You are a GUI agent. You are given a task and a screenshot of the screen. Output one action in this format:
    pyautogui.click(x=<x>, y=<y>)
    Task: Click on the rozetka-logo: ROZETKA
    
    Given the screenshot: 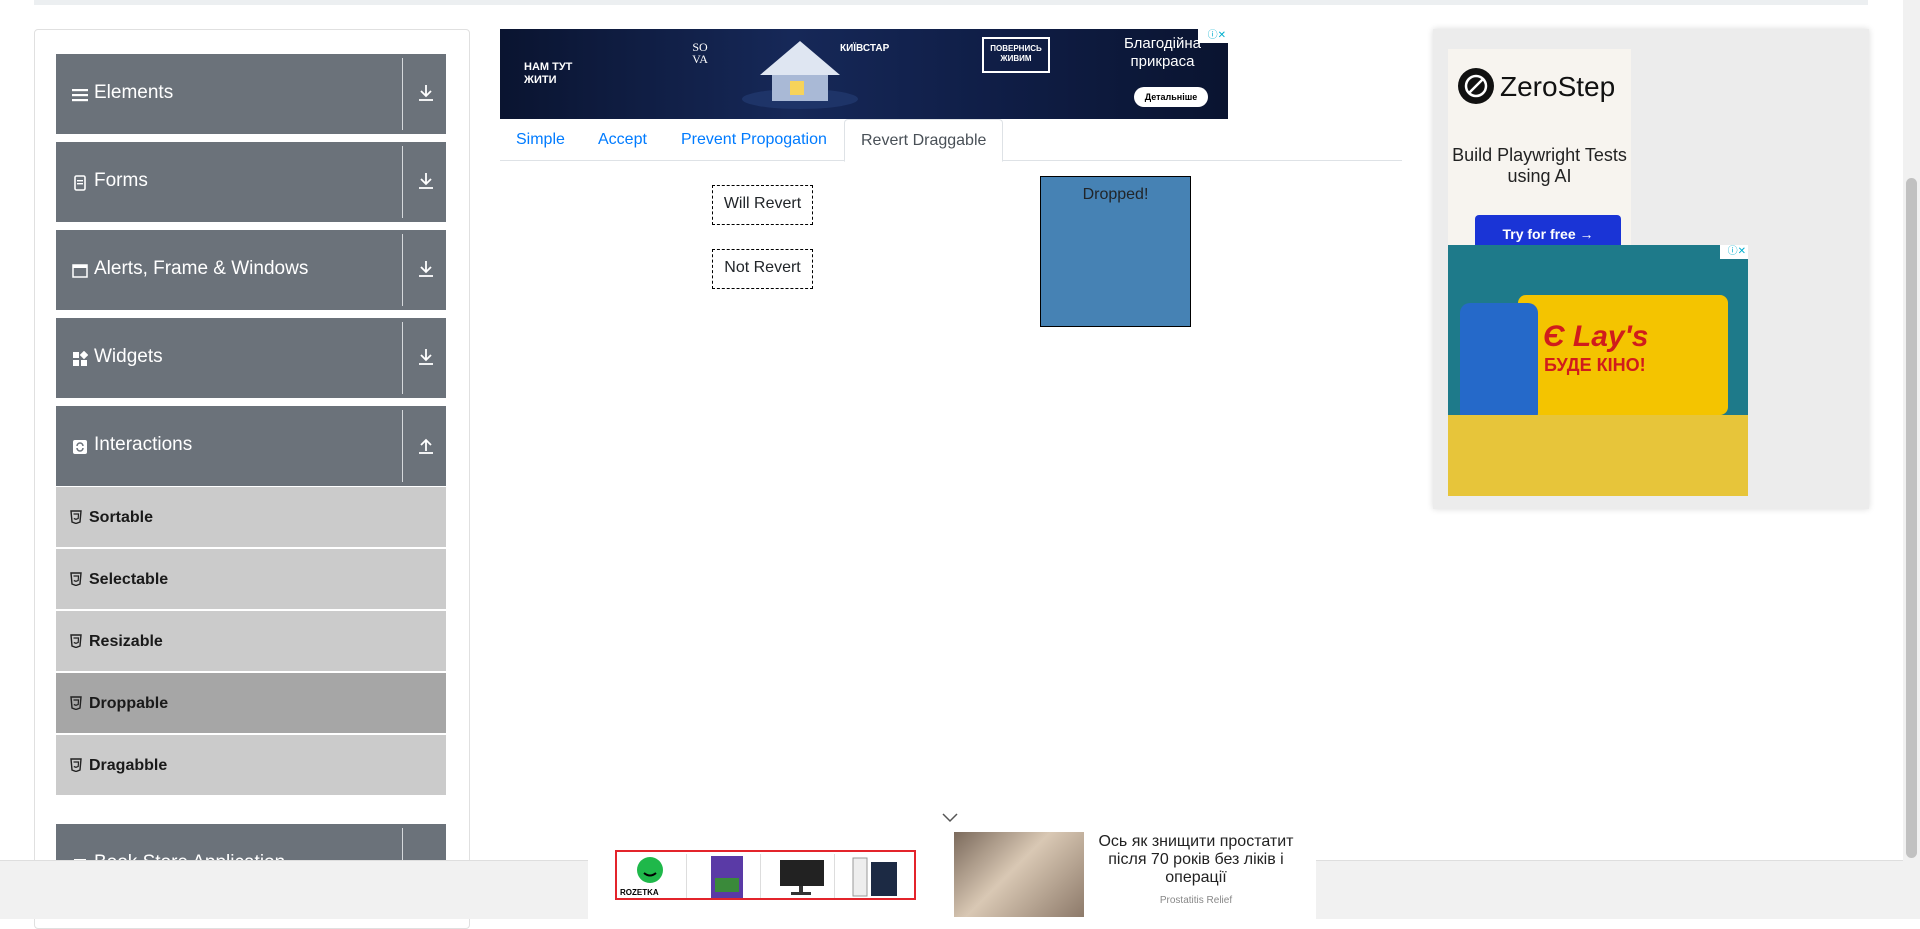 What is the action you would take?
    pyautogui.click(x=652, y=876)
    